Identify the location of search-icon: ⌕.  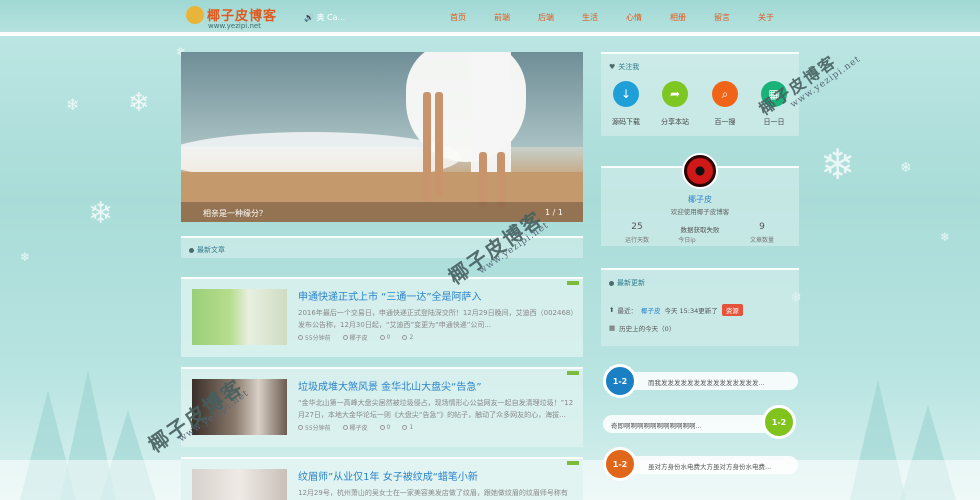
(725, 94).